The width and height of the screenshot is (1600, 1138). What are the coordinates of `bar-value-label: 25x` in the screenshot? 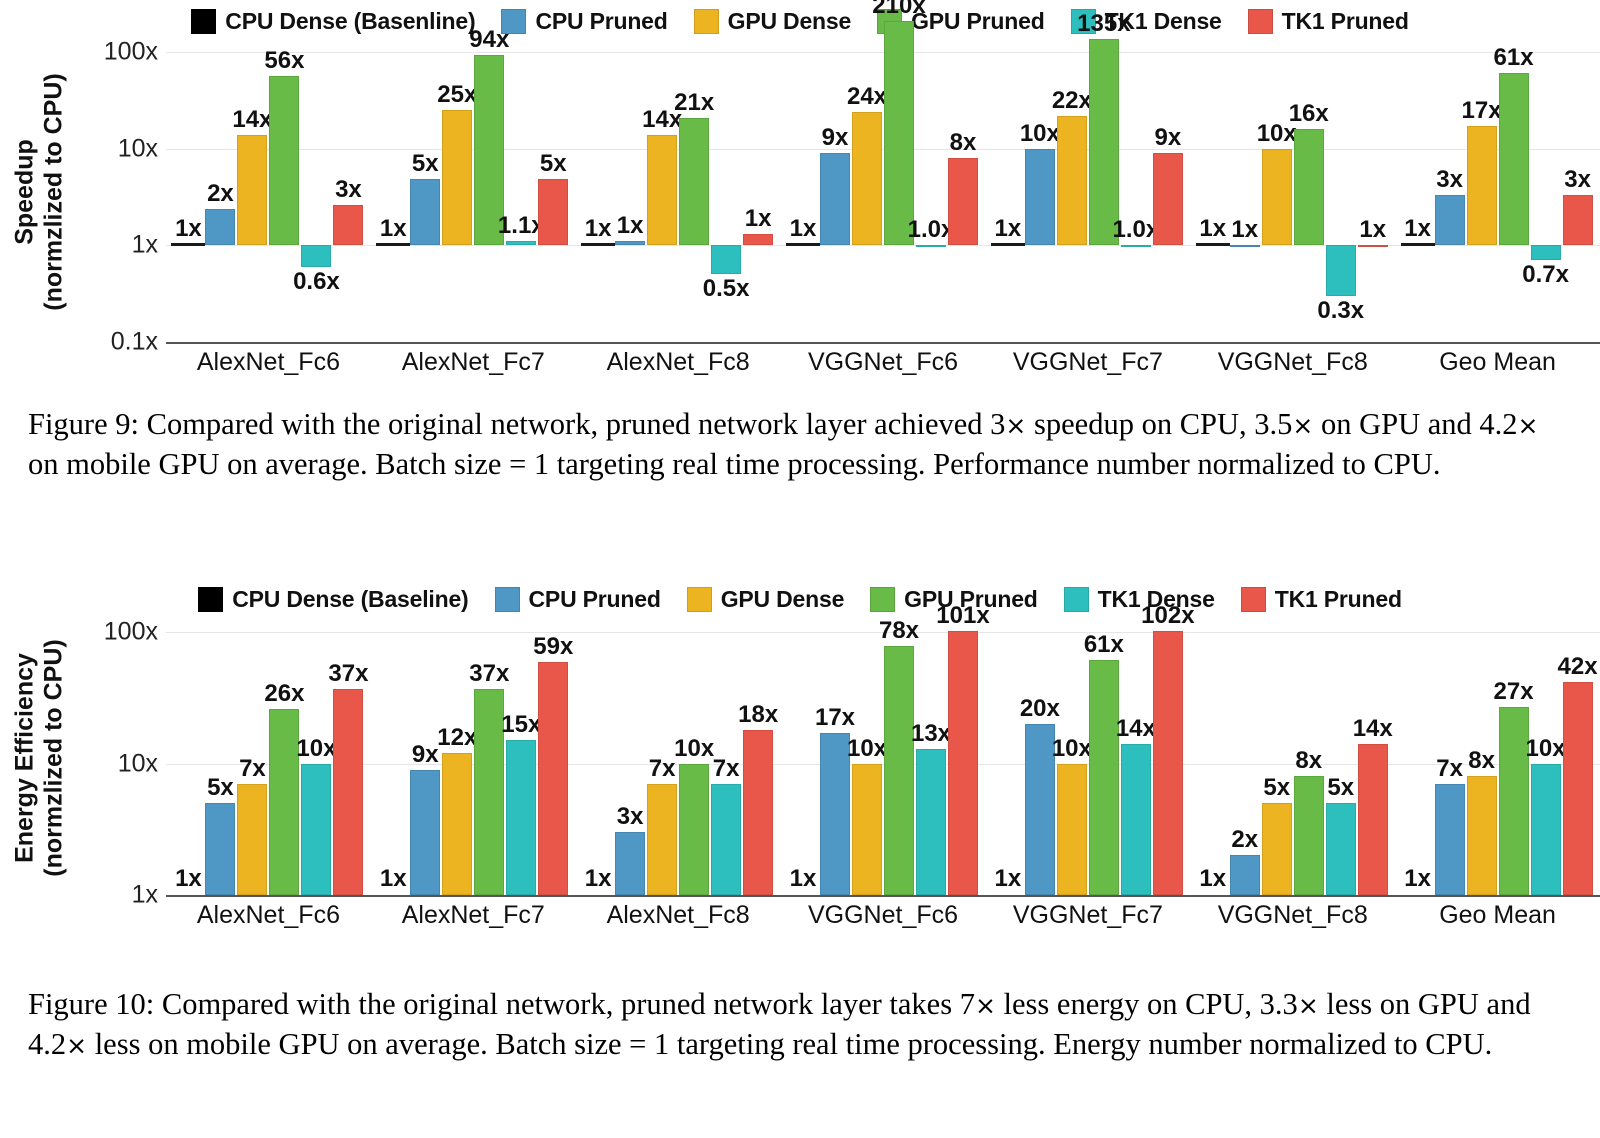 It's located at (457, 95).